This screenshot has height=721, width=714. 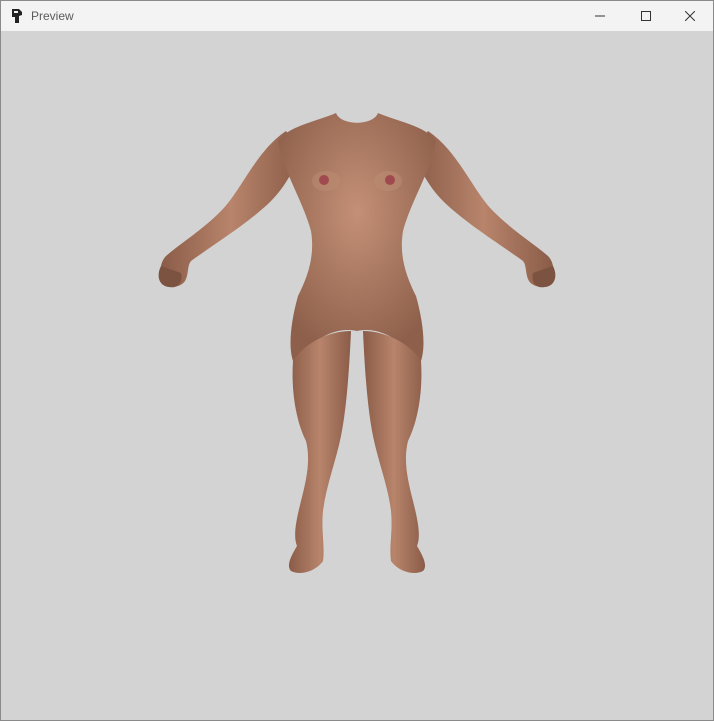 I want to click on app-icon, so click(x=17, y=16).